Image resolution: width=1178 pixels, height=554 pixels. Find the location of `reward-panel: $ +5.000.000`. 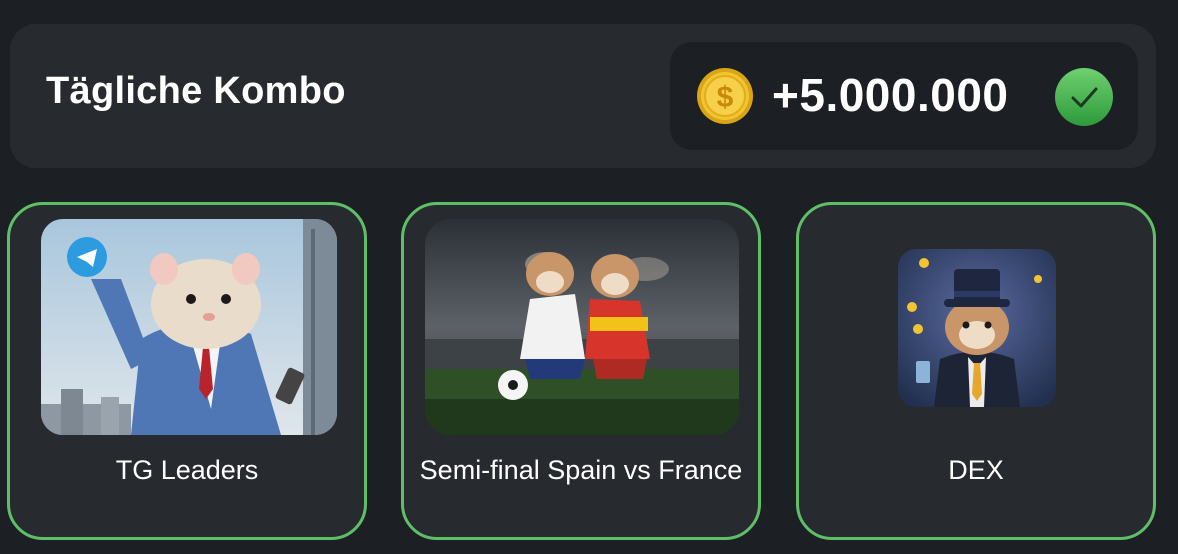

reward-panel: $ +5.000.000 is located at coordinates (904, 96).